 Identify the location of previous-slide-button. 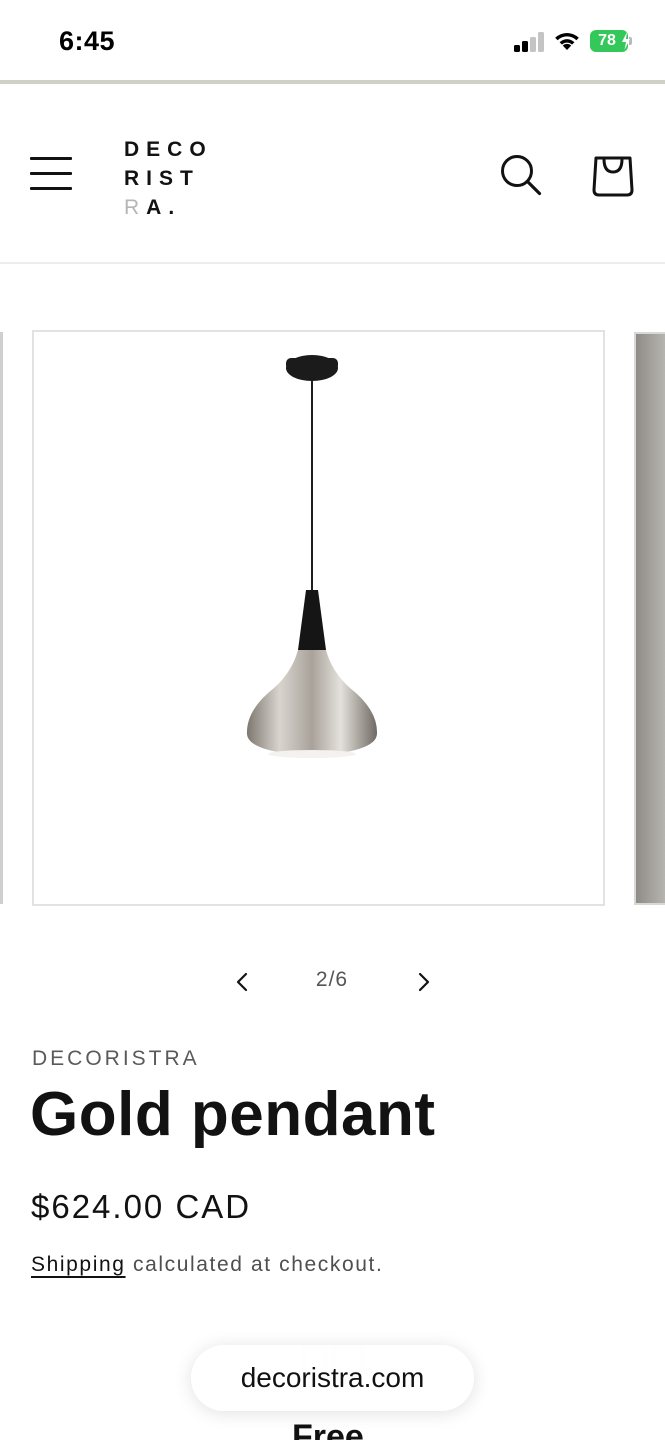
(242, 982).